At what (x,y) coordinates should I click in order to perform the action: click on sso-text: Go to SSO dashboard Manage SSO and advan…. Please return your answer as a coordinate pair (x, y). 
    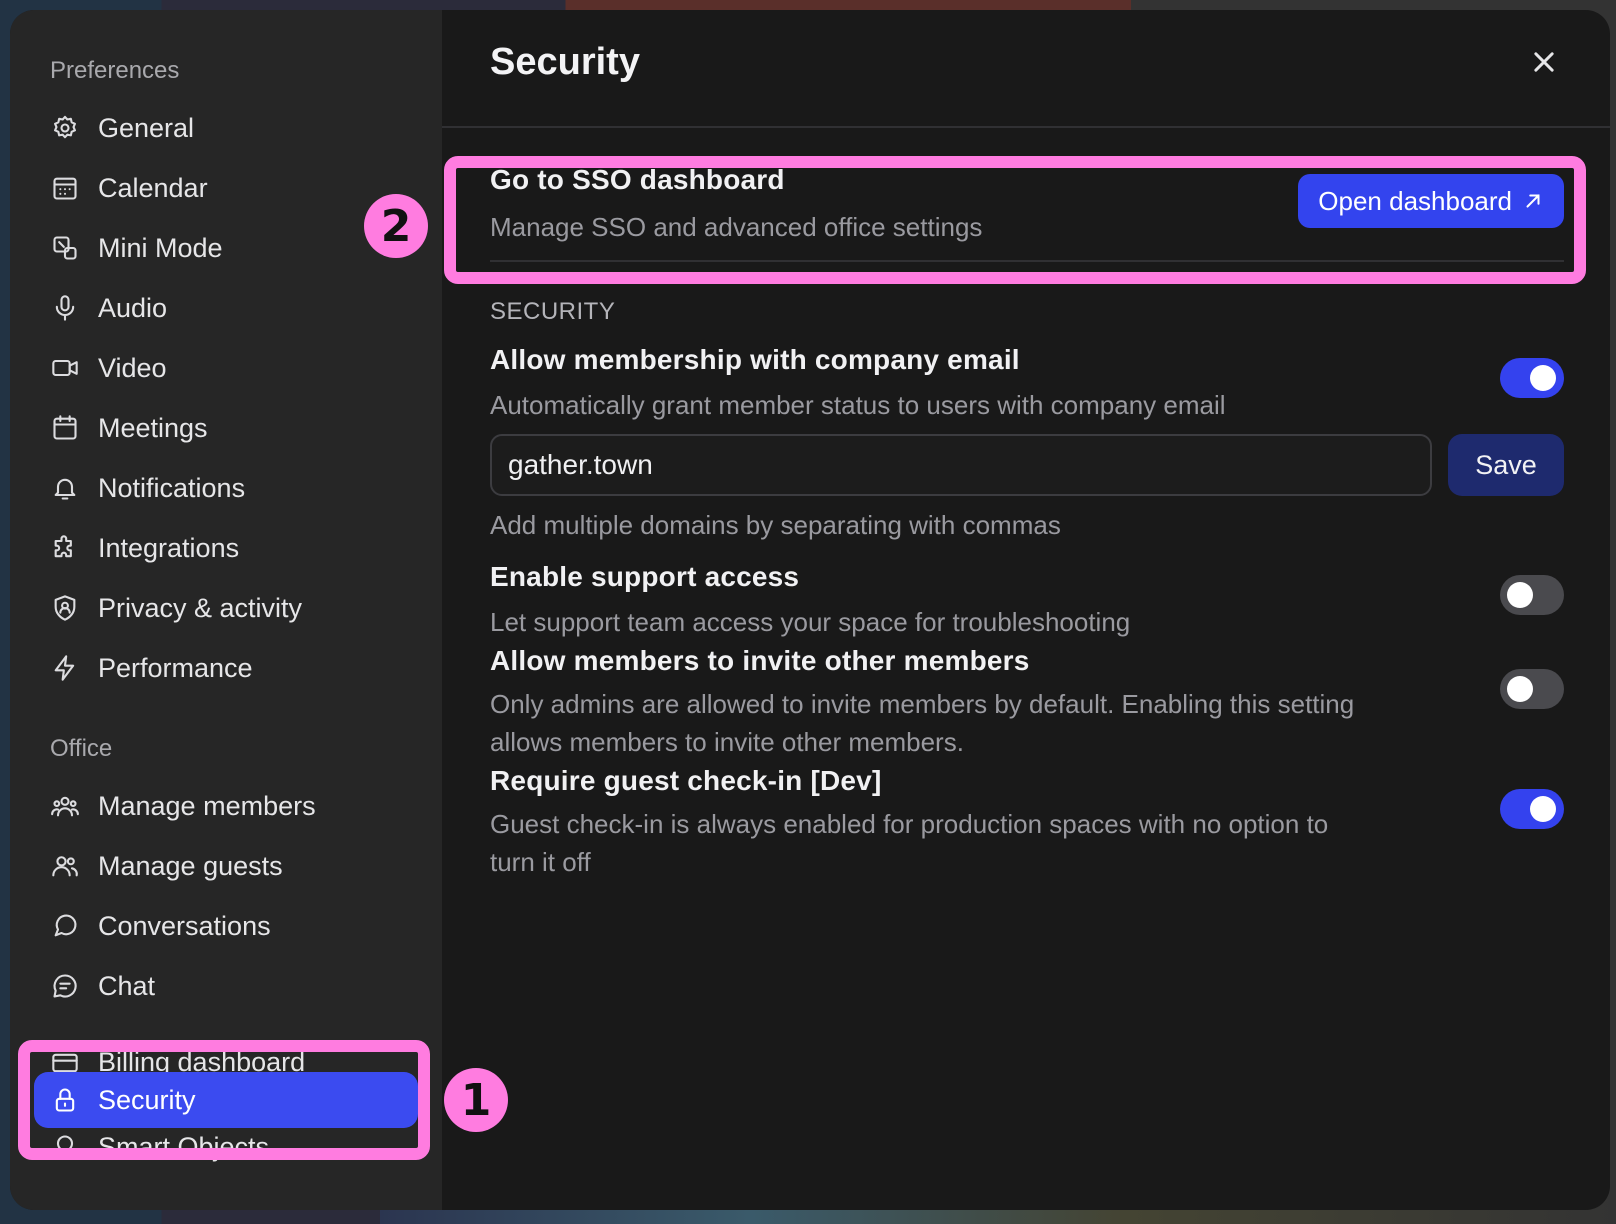
    Looking at the image, I should click on (736, 205).